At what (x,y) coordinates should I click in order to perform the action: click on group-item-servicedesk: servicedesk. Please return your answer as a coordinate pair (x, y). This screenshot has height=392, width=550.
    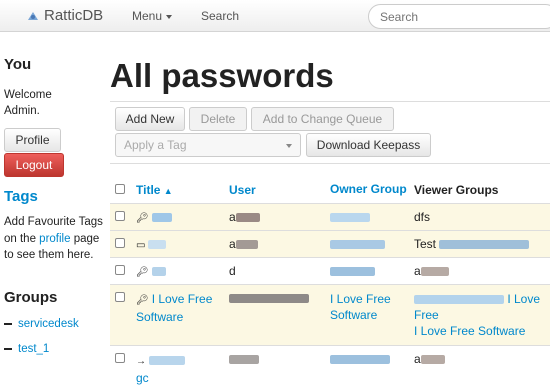
    Looking at the image, I should click on (41, 324).